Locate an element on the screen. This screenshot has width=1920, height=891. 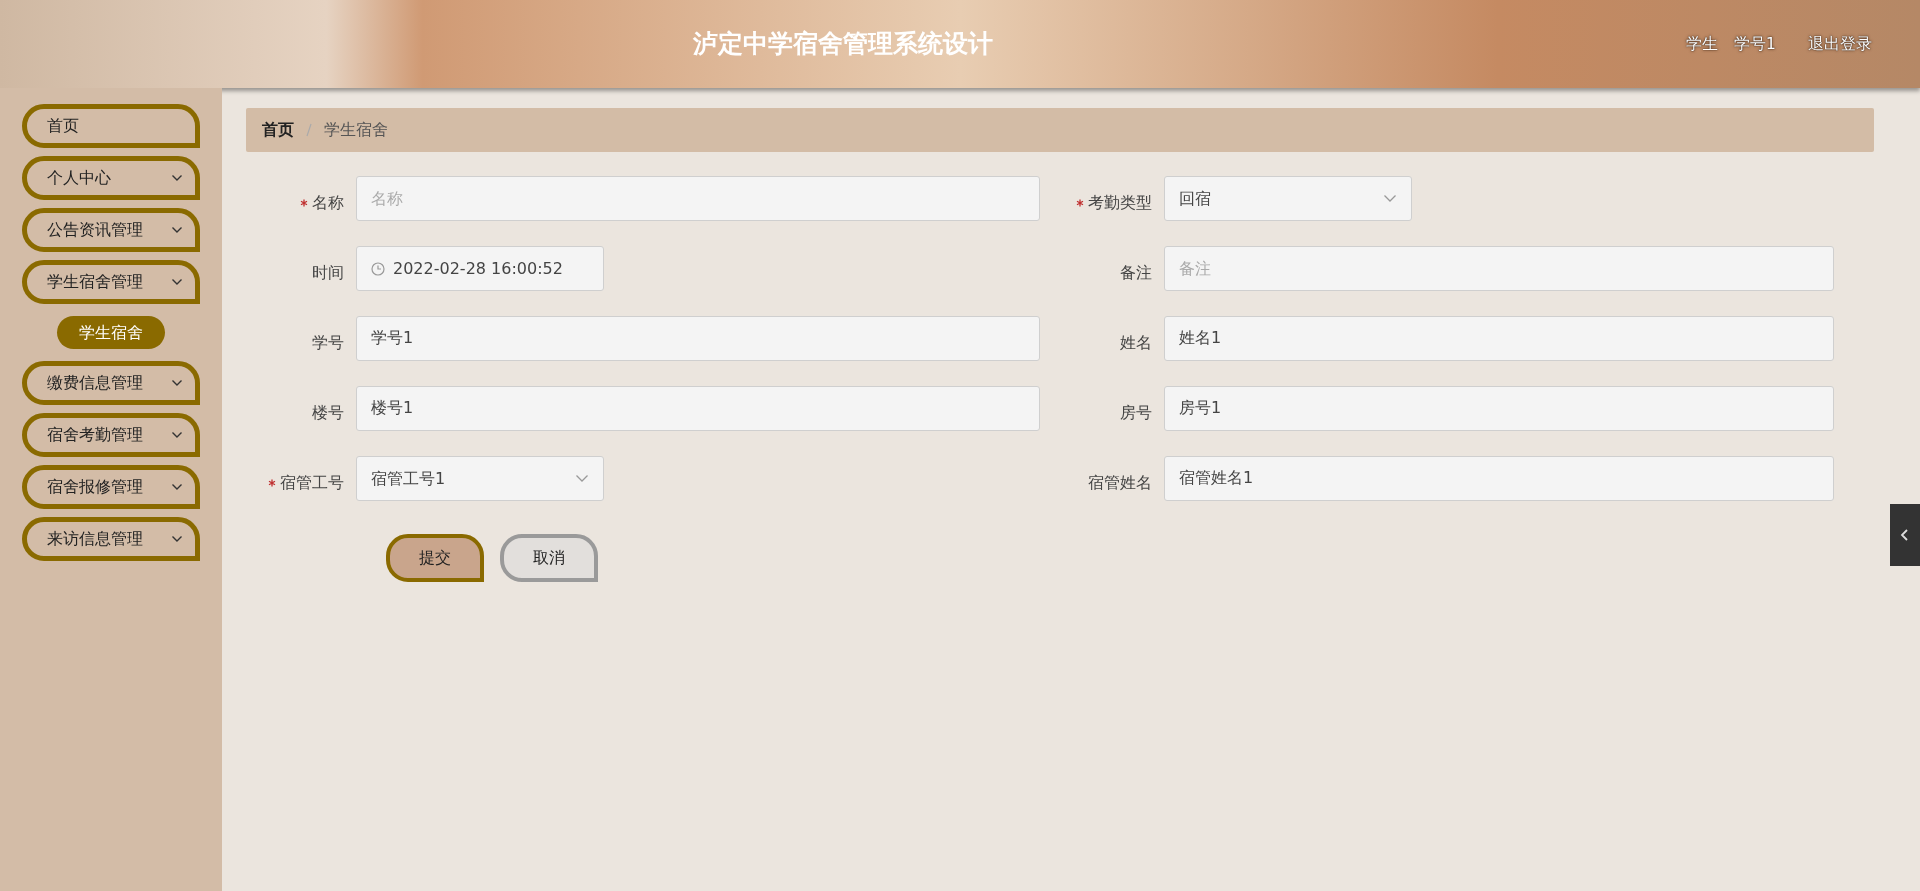
input-field: 房号1 is located at coordinates (1499, 408).